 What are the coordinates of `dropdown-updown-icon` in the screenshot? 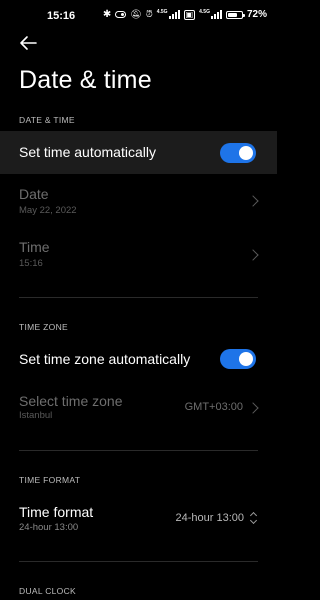 It's located at (254, 518).